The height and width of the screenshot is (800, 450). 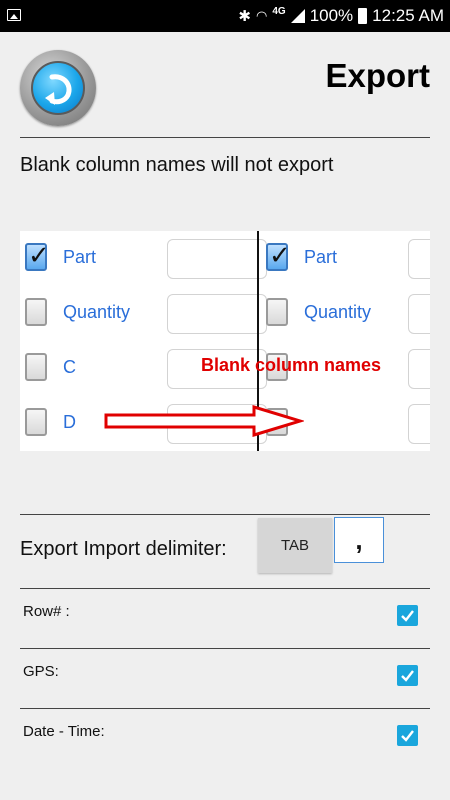 I want to click on right-arrow-icon, so click(x=204, y=421).